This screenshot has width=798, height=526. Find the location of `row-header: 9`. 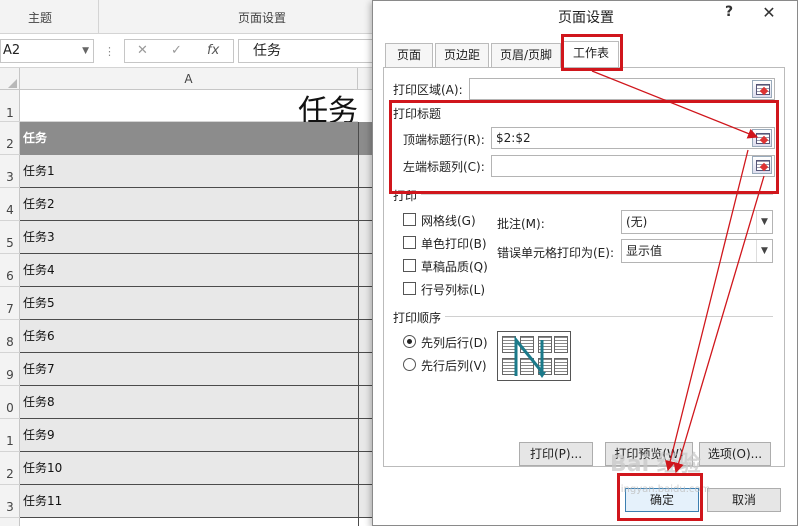

row-header: 9 is located at coordinates (10, 369).